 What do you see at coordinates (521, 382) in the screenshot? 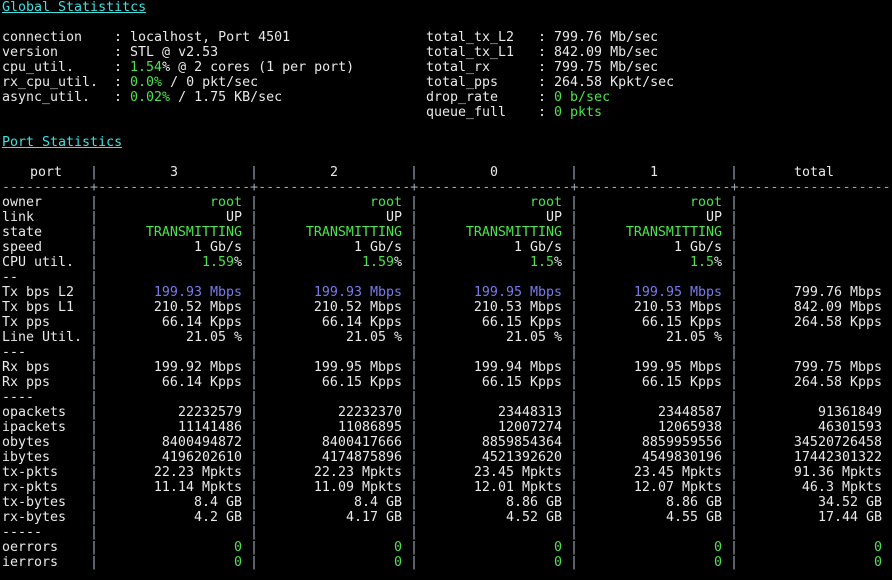
I see `cell-value: 66.15 Kpps` at bounding box center [521, 382].